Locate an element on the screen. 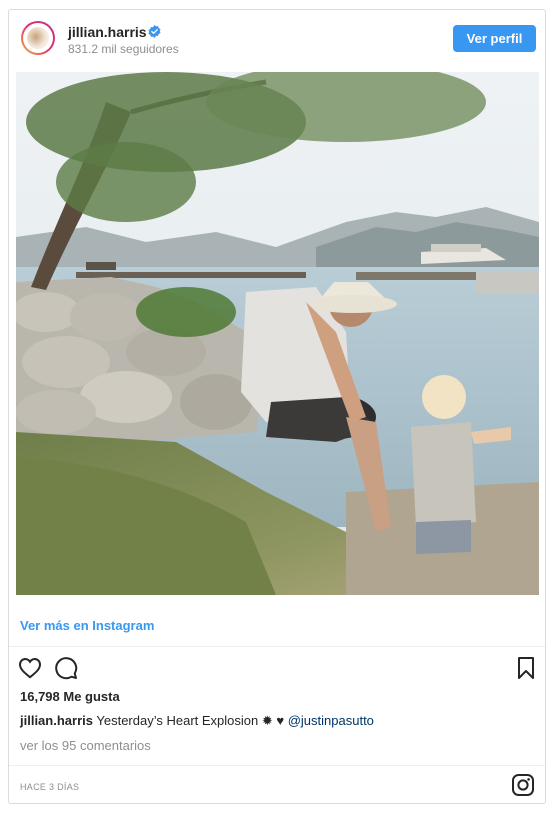 The width and height of the screenshot is (555, 813). caption-mention: @justinpasutto is located at coordinates (331, 720).